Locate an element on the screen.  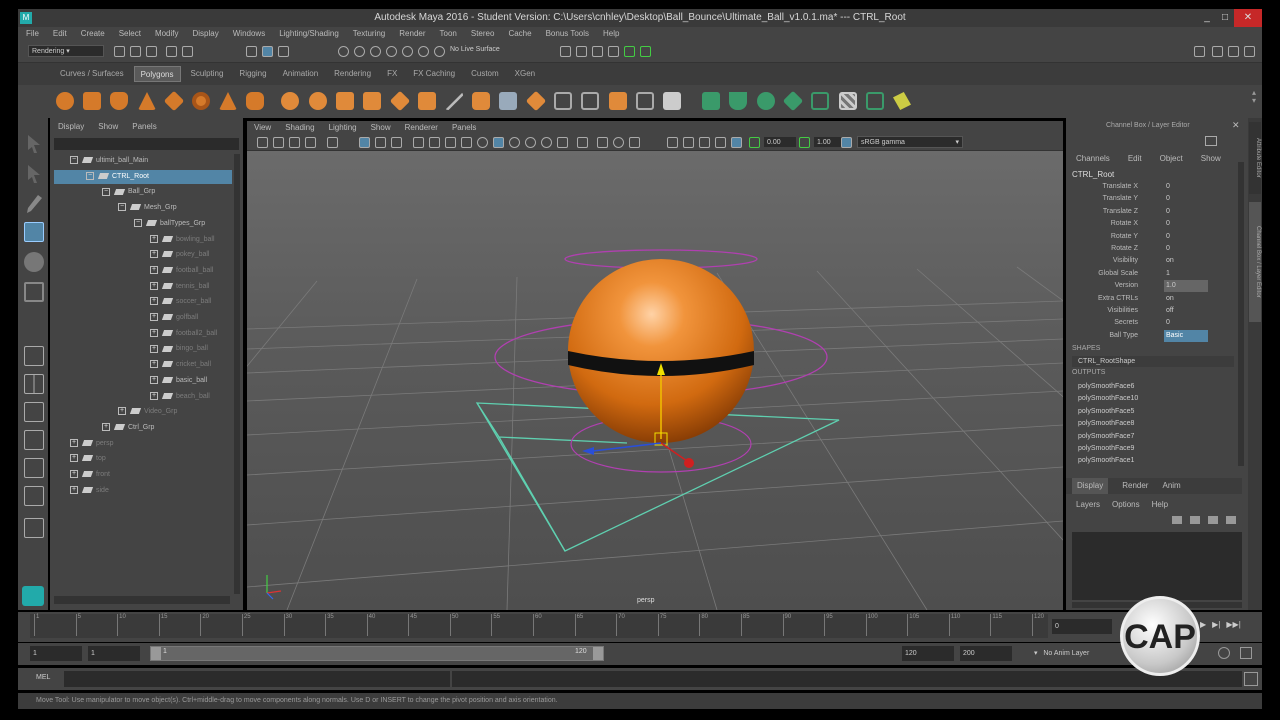
bridge-icon is located at coordinates (508, 101).